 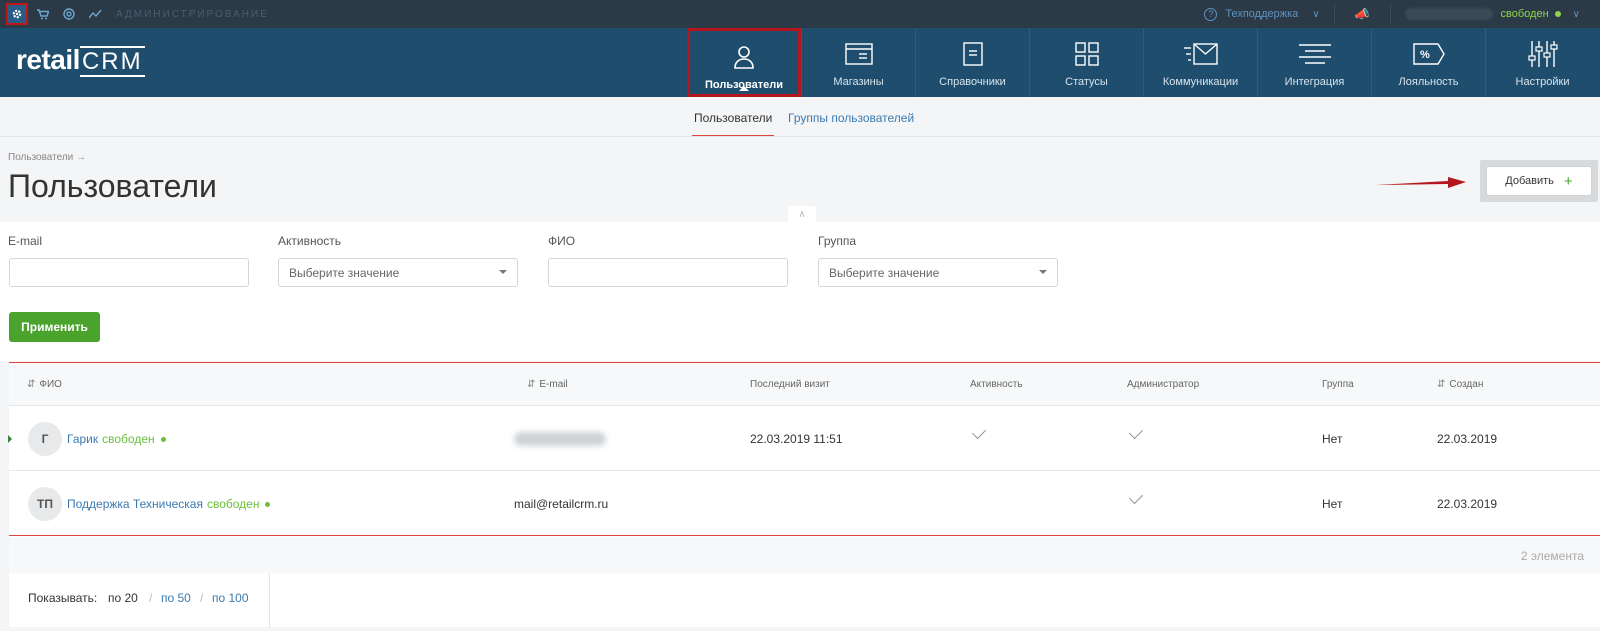 What do you see at coordinates (668, 272) in the screenshot?
I see `fio-filter-input` at bounding box center [668, 272].